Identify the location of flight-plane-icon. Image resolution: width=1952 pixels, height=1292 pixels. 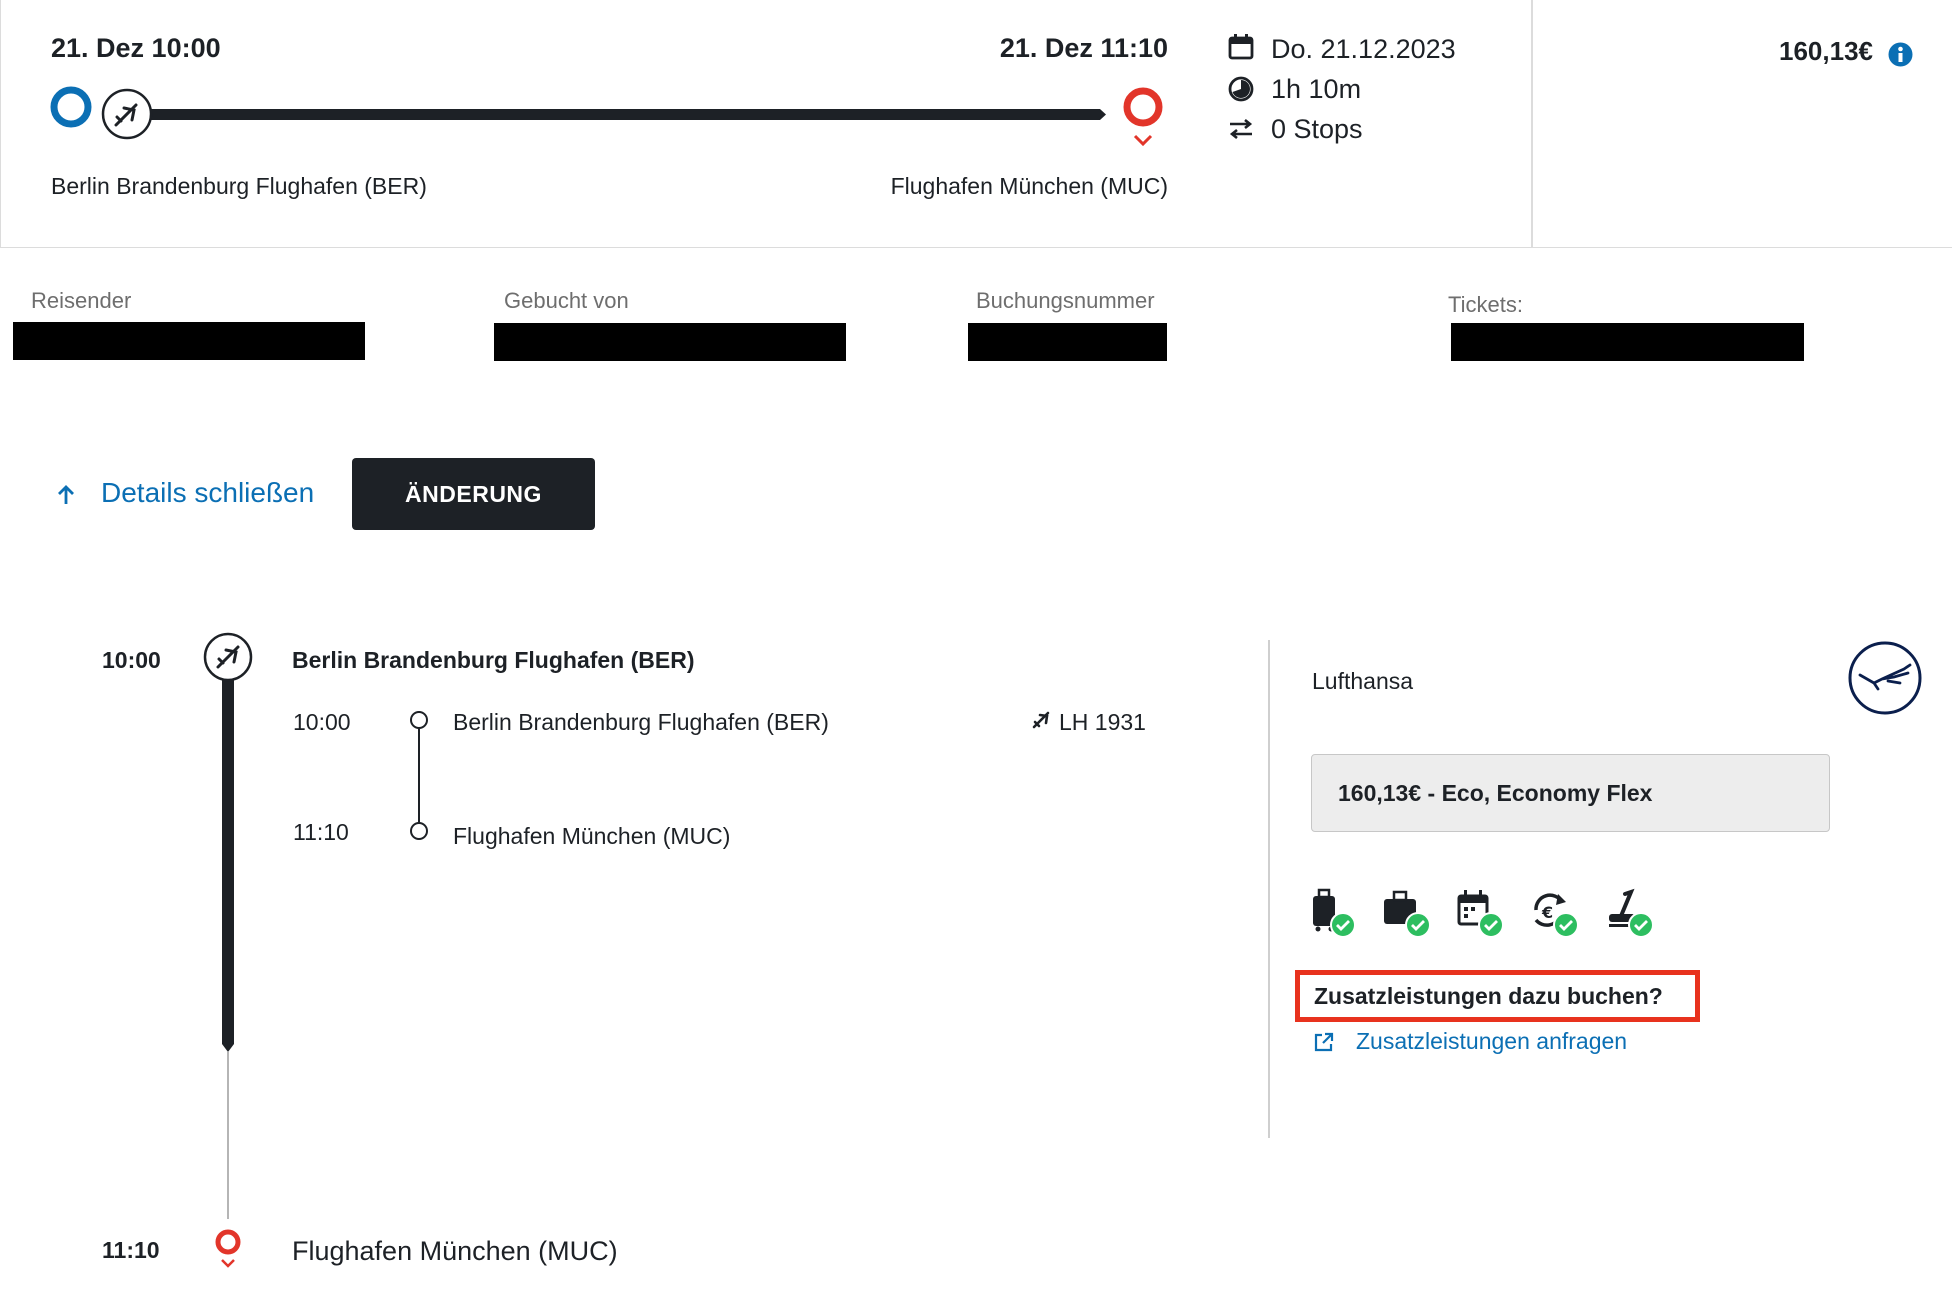
(1041, 720).